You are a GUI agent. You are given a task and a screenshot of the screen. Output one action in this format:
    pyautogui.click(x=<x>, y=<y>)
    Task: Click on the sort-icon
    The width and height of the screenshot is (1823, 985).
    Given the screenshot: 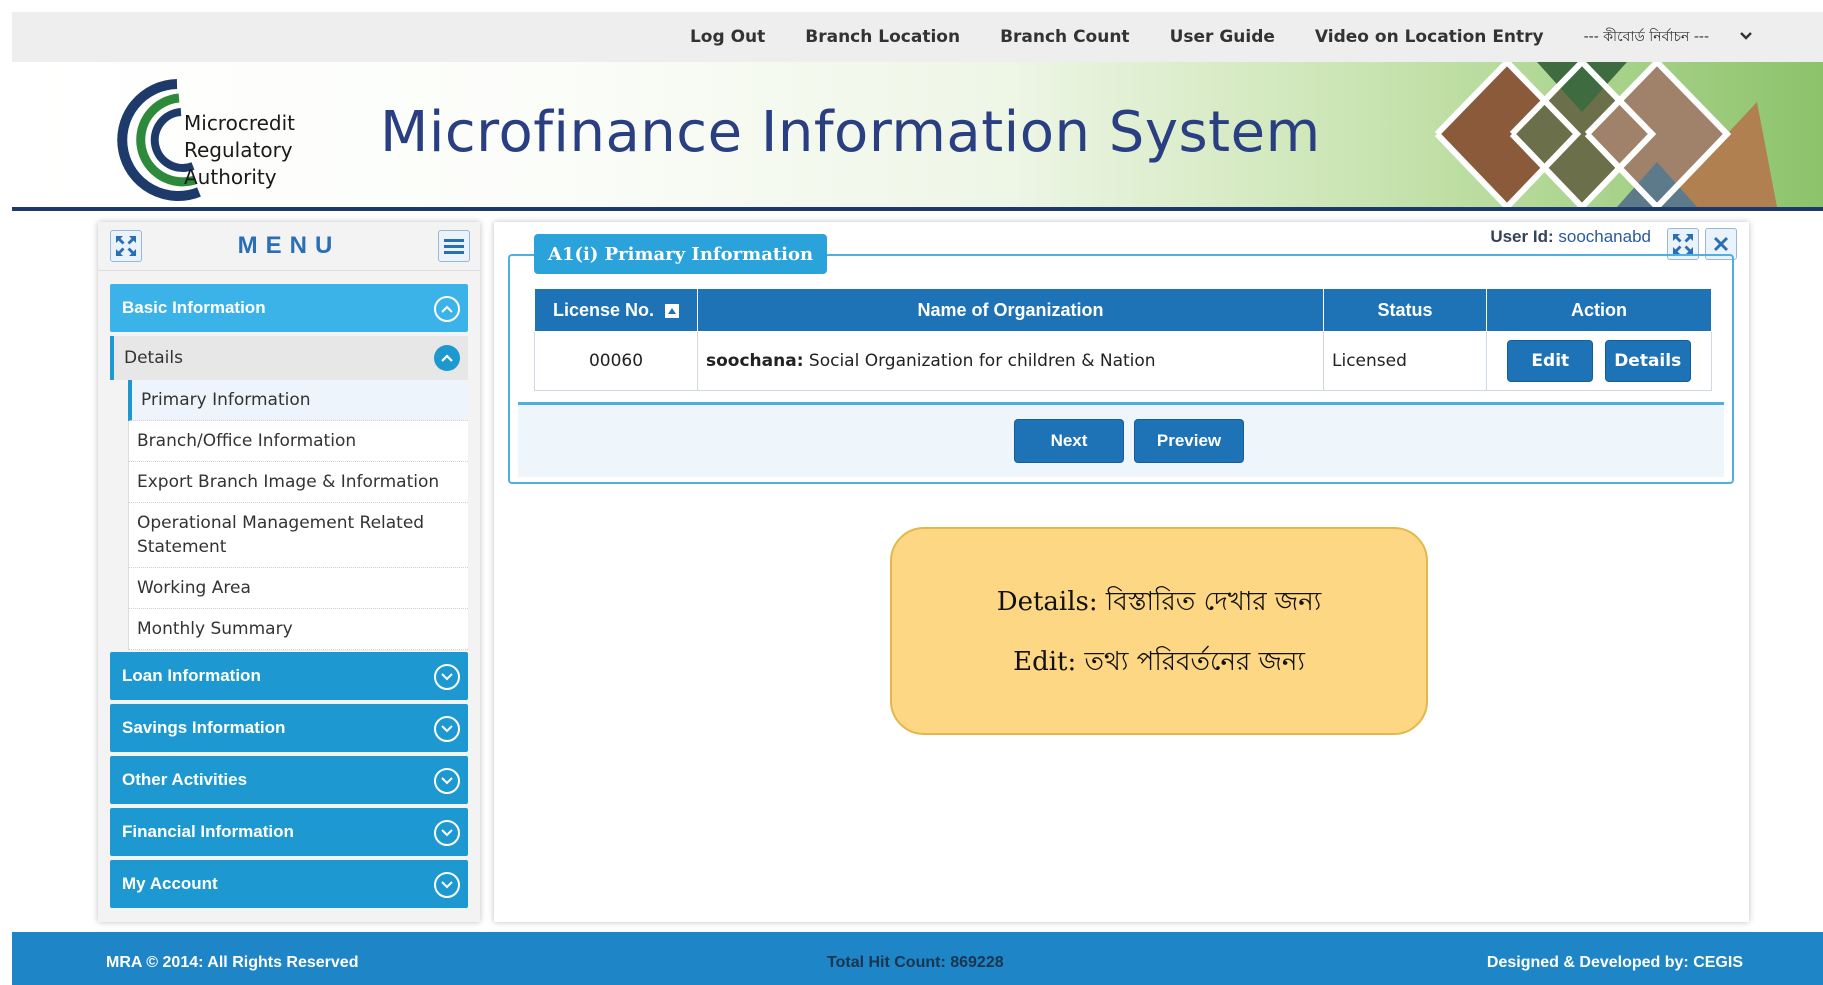 What is the action you would take?
    pyautogui.click(x=672, y=310)
    